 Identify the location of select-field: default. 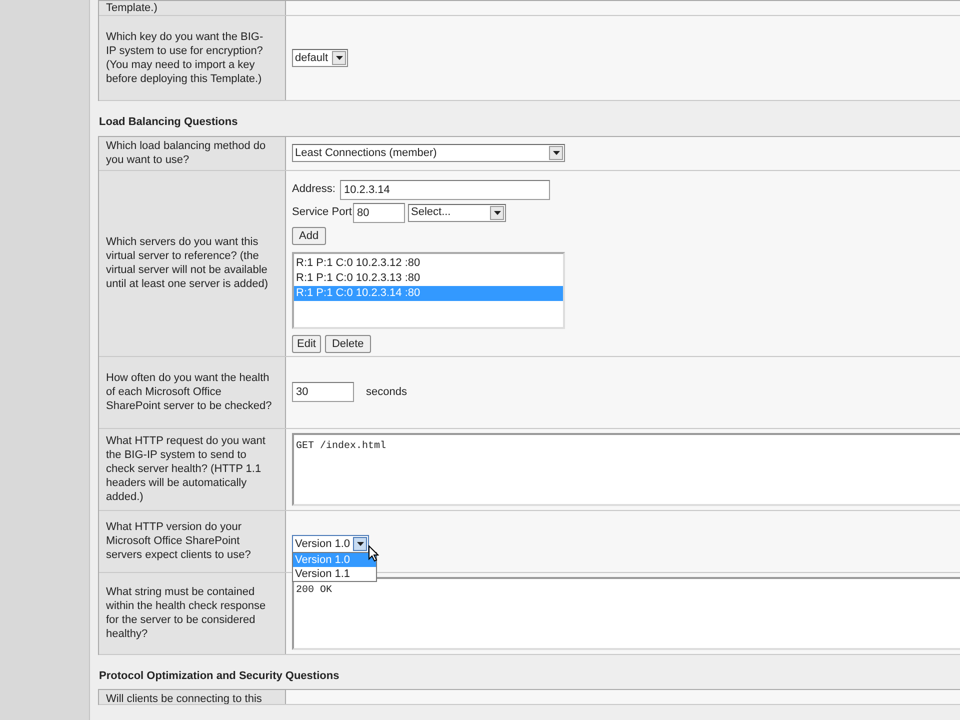
(320, 58).